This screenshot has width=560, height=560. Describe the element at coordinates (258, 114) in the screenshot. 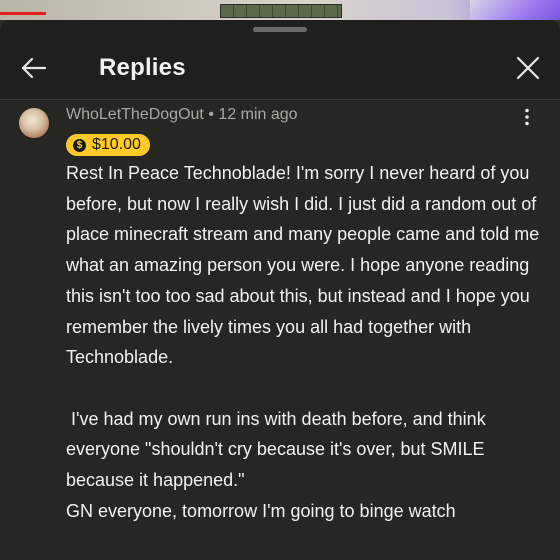

I see `comment-time: 12 min ago` at that location.